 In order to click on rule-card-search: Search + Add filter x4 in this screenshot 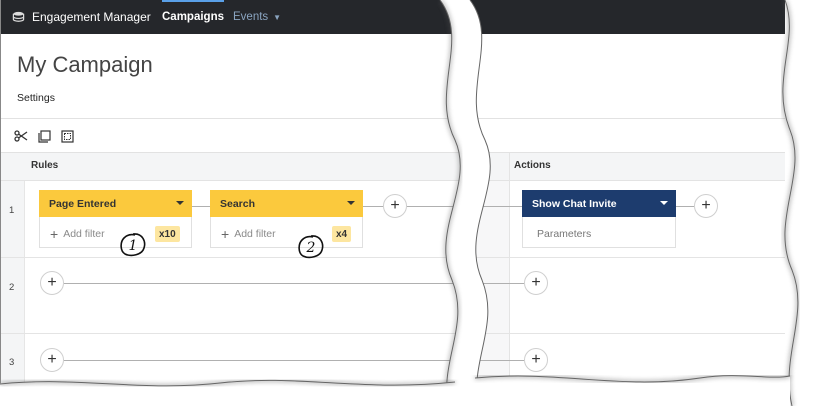, I will do `click(286, 219)`.